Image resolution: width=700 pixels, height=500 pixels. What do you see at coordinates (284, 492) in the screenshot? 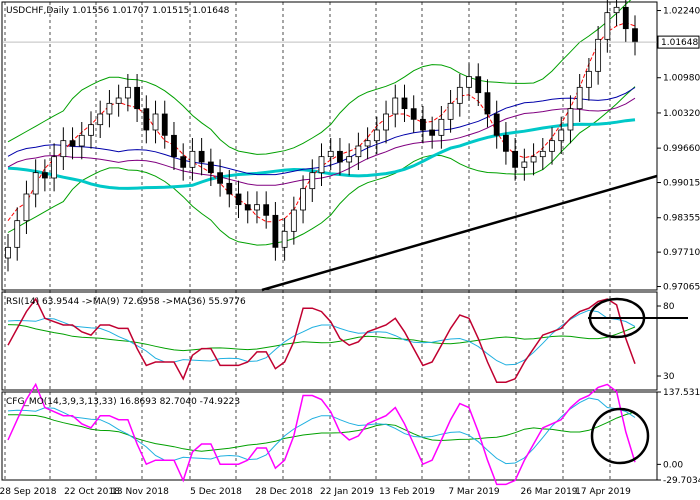
I see `x-axis-label: 28 Dec 2018` at bounding box center [284, 492].